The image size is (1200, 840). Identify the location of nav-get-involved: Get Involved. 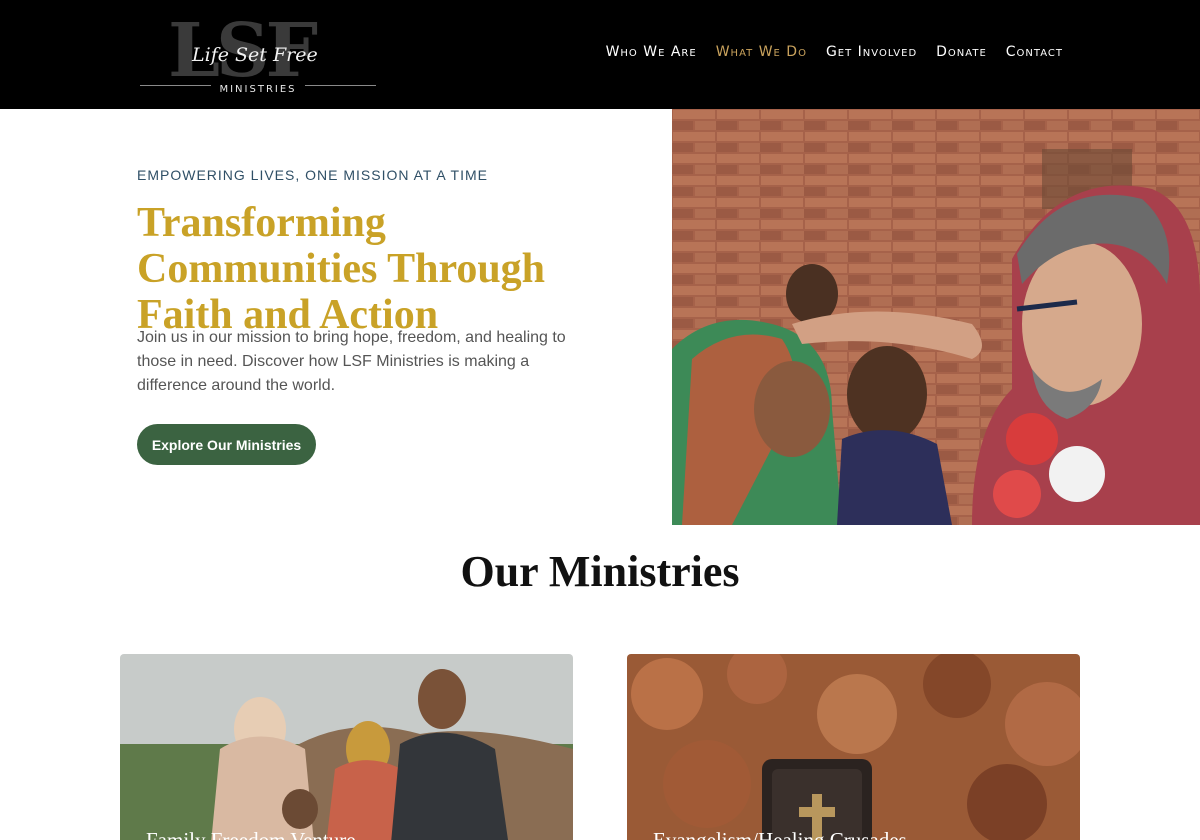
(871, 52).